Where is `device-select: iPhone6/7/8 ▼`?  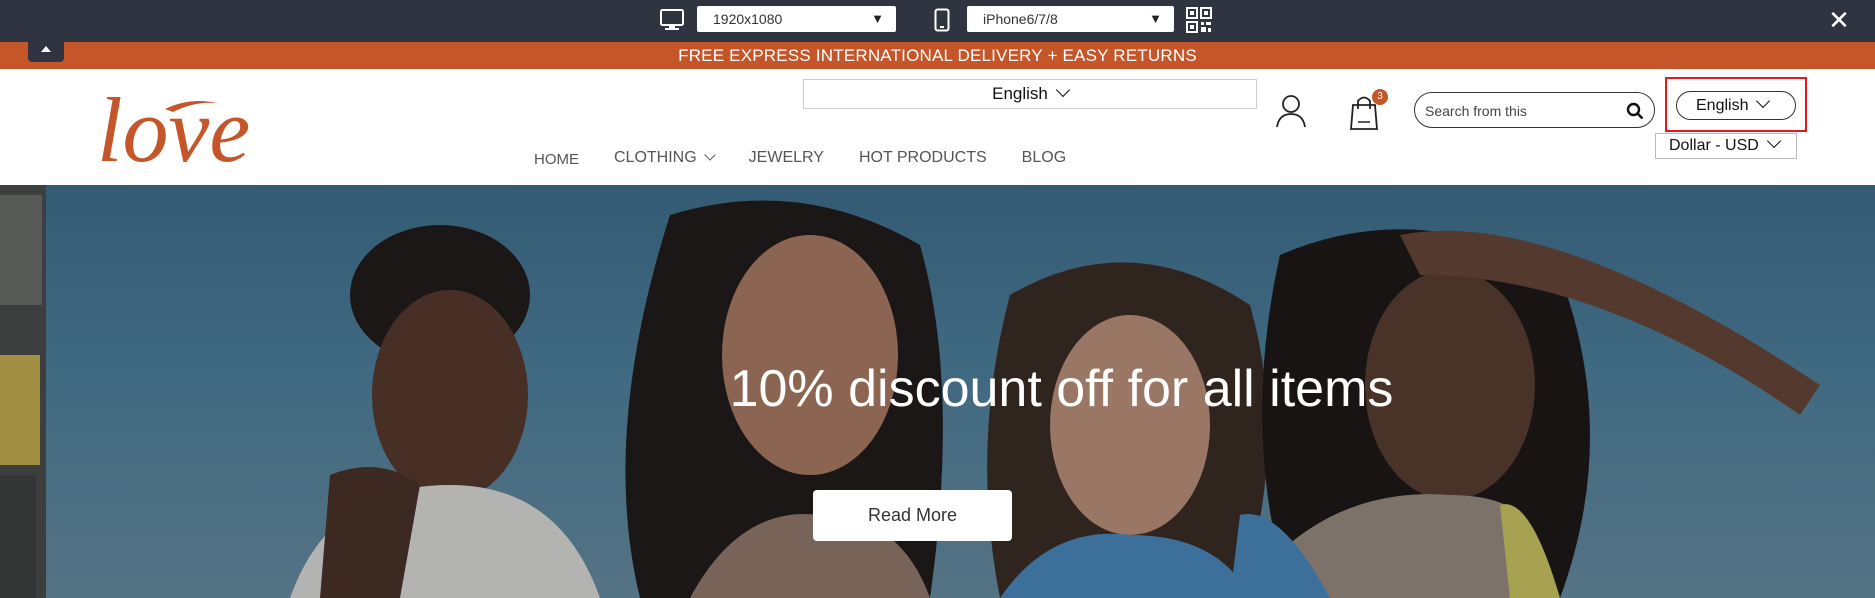
device-select: iPhone6/7/8 ▼ is located at coordinates (1070, 19).